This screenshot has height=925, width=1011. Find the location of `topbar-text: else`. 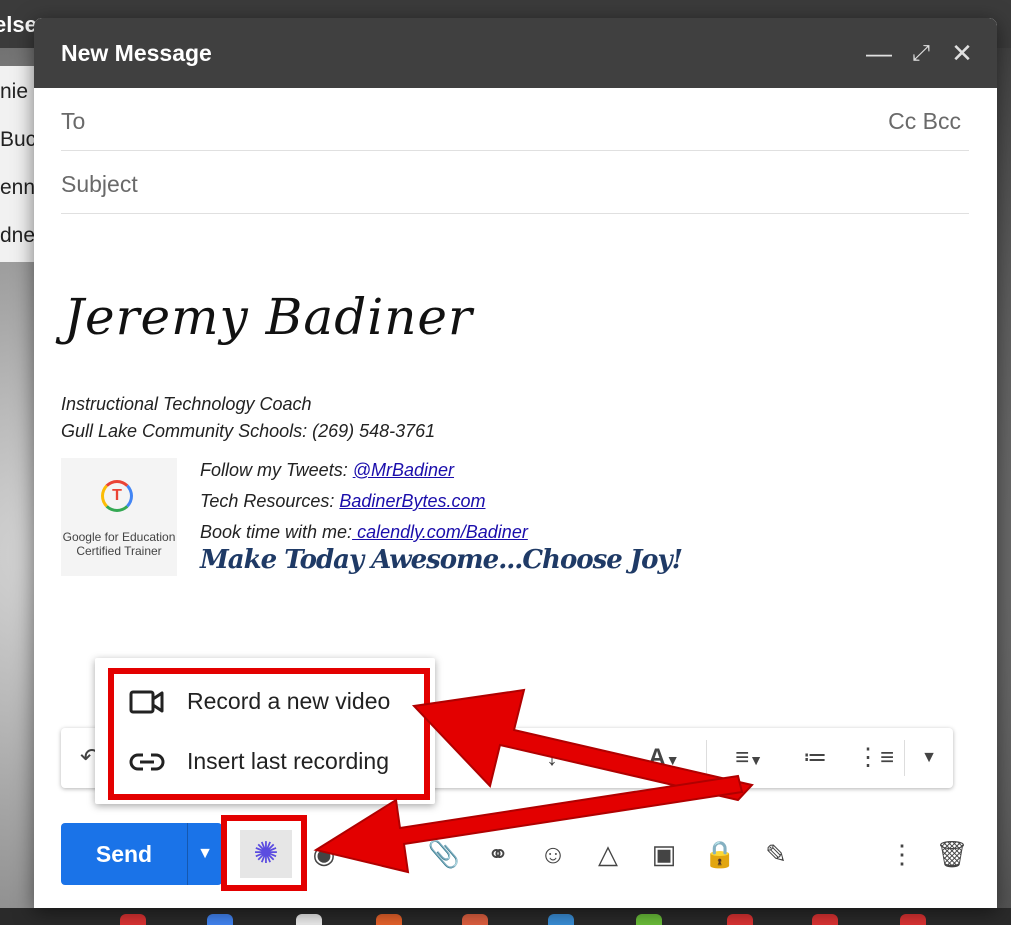

topbar-text: else is located at coordinates (18, 24).